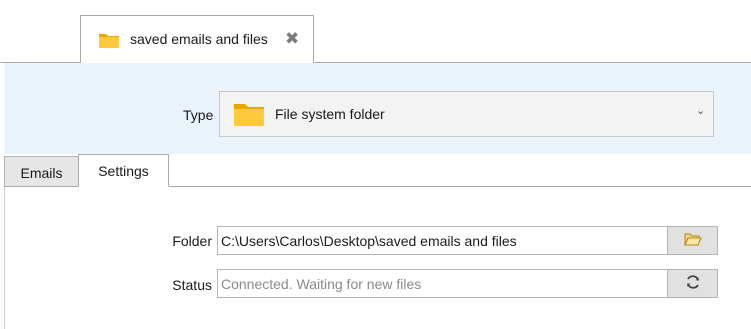 The width and height of the screenshot is (751, 329). I want to click on type-label: Type, so click(198, 115).